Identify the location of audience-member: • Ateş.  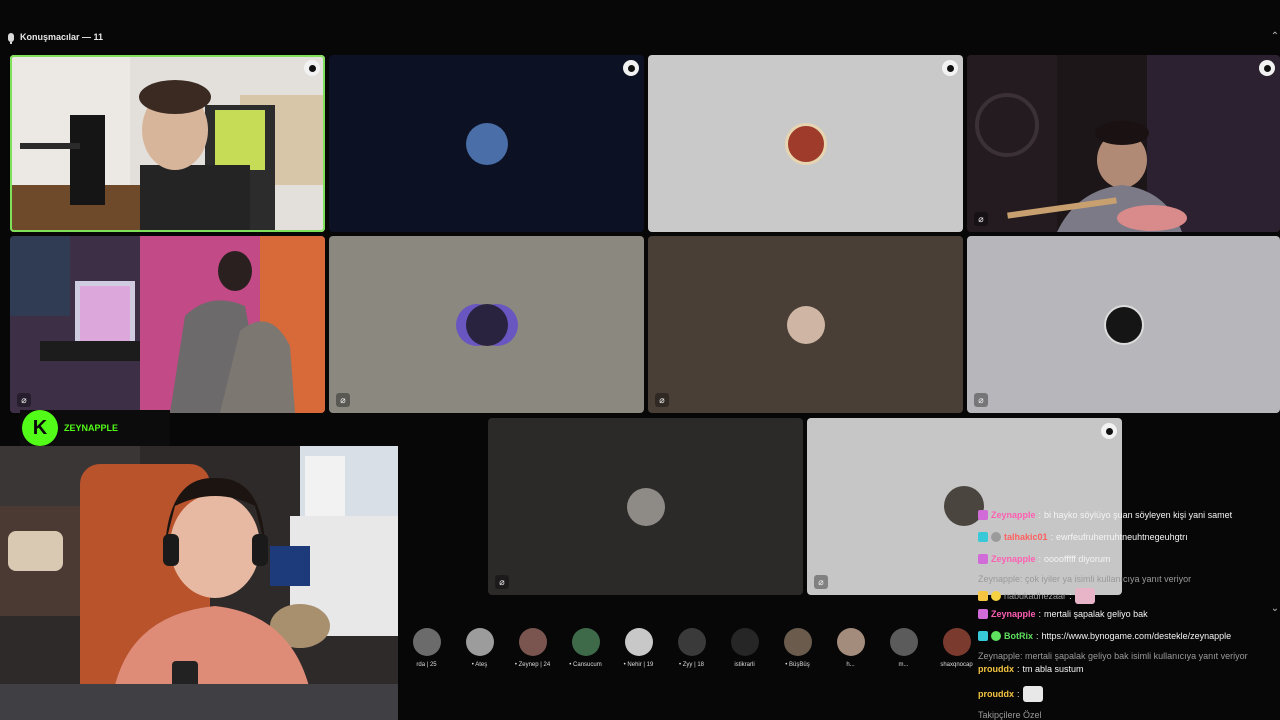
(479, 653).